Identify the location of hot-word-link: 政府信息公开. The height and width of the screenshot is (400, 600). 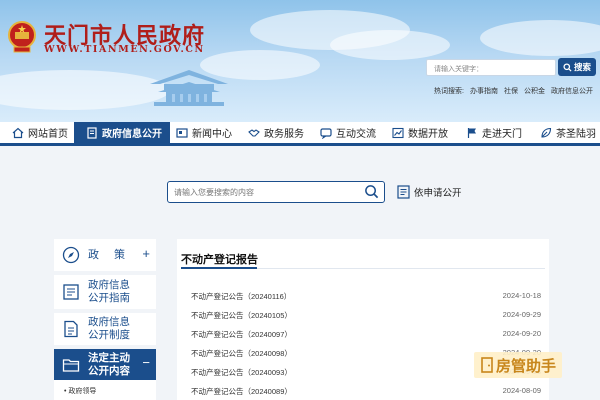
(572, 91).